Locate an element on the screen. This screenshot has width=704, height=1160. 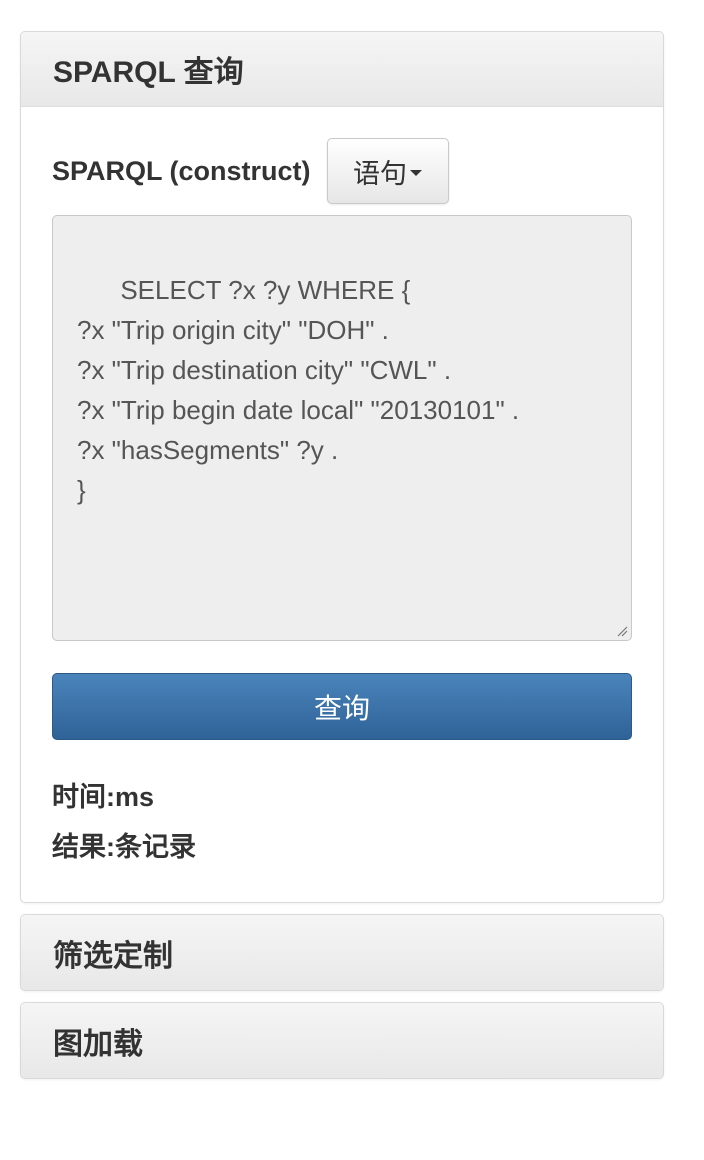
query-label-row: SPARQL (construct) 语句 is located at coordinates (250, 171).